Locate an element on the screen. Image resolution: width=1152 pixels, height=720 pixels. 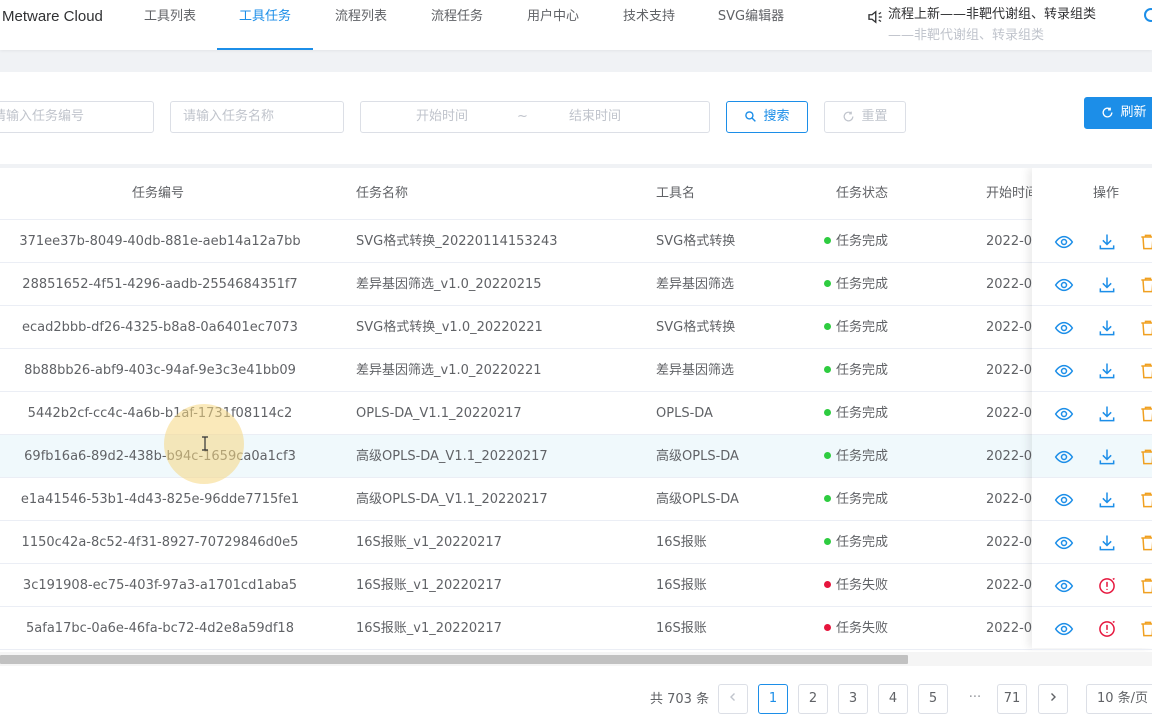
task-id-input: 请输入任务编号 is located at coordinates (77, 117).